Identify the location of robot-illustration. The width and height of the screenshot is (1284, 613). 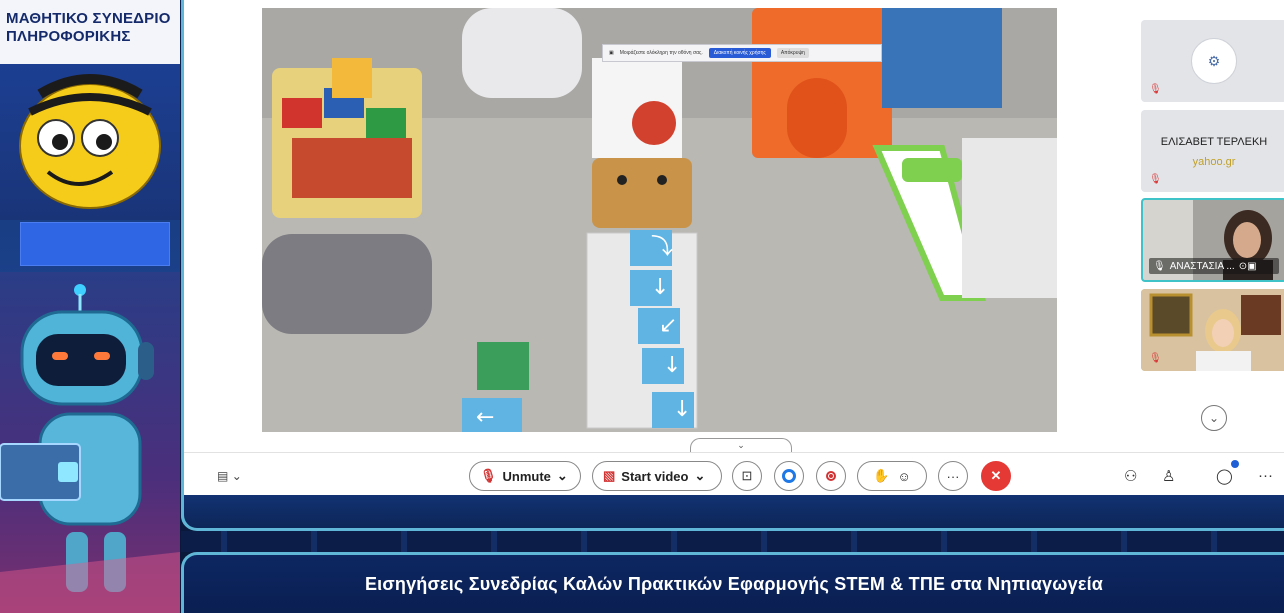
(90, 442).